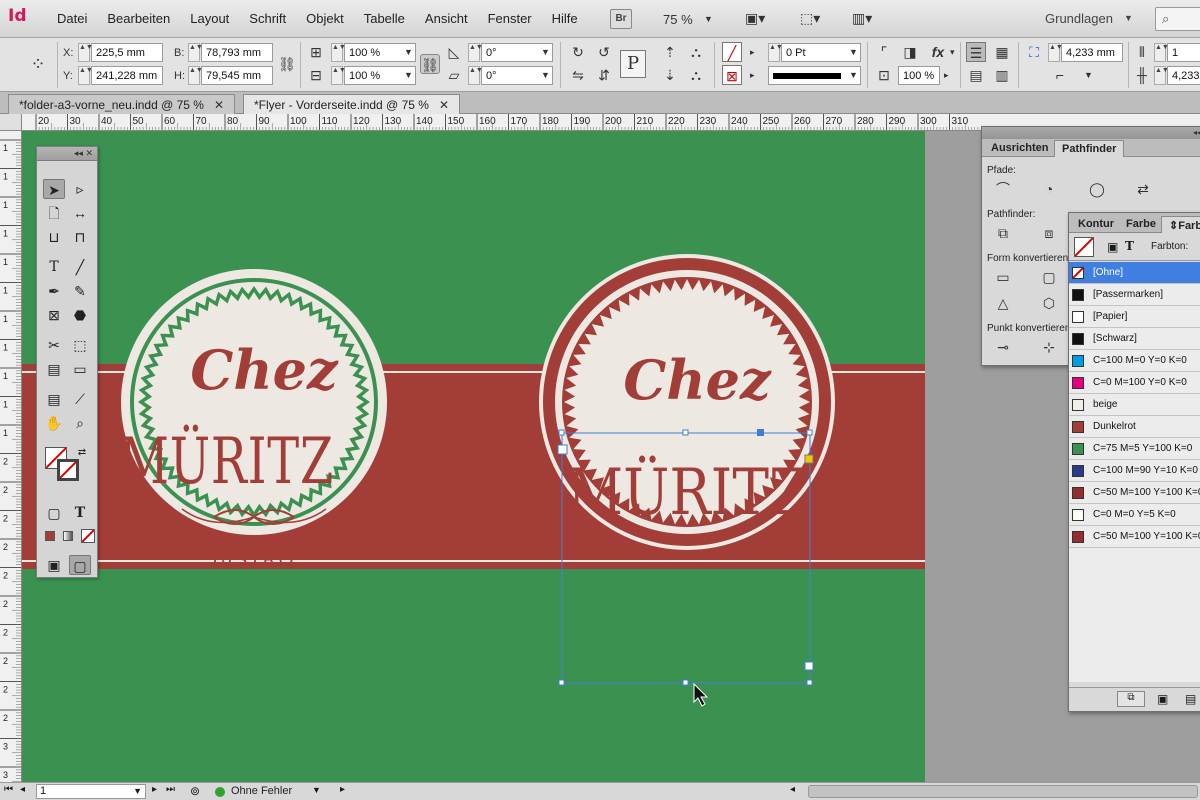 This screenshot has height=800, width=1200. Describe the element at coordinates (1084, 247) in the screenshot. I see `fill-stroke-toggle-icon` at that location.